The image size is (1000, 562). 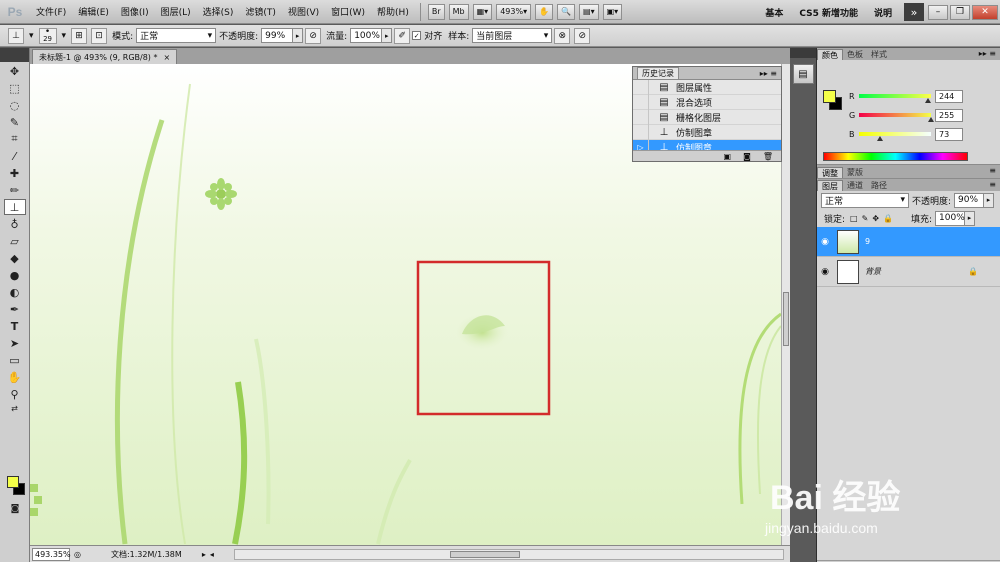 I want to click on minimize-button: –, so click(x=938, y=12).